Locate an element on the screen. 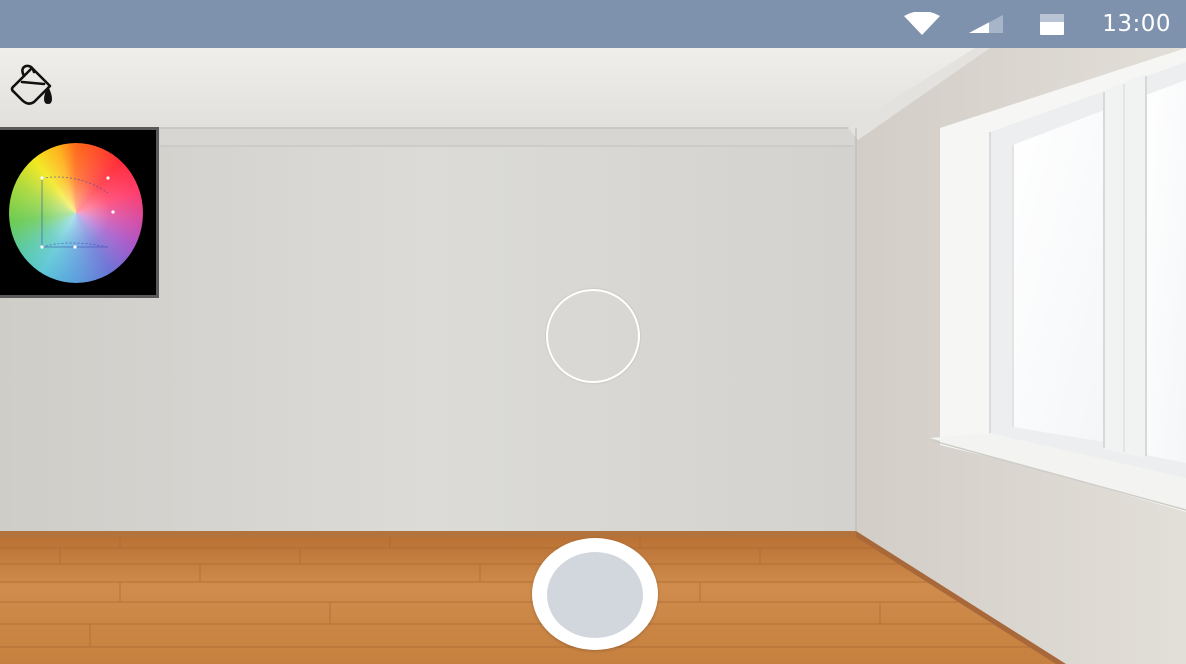  color-picker-panel is located at coordinates (79, 212).